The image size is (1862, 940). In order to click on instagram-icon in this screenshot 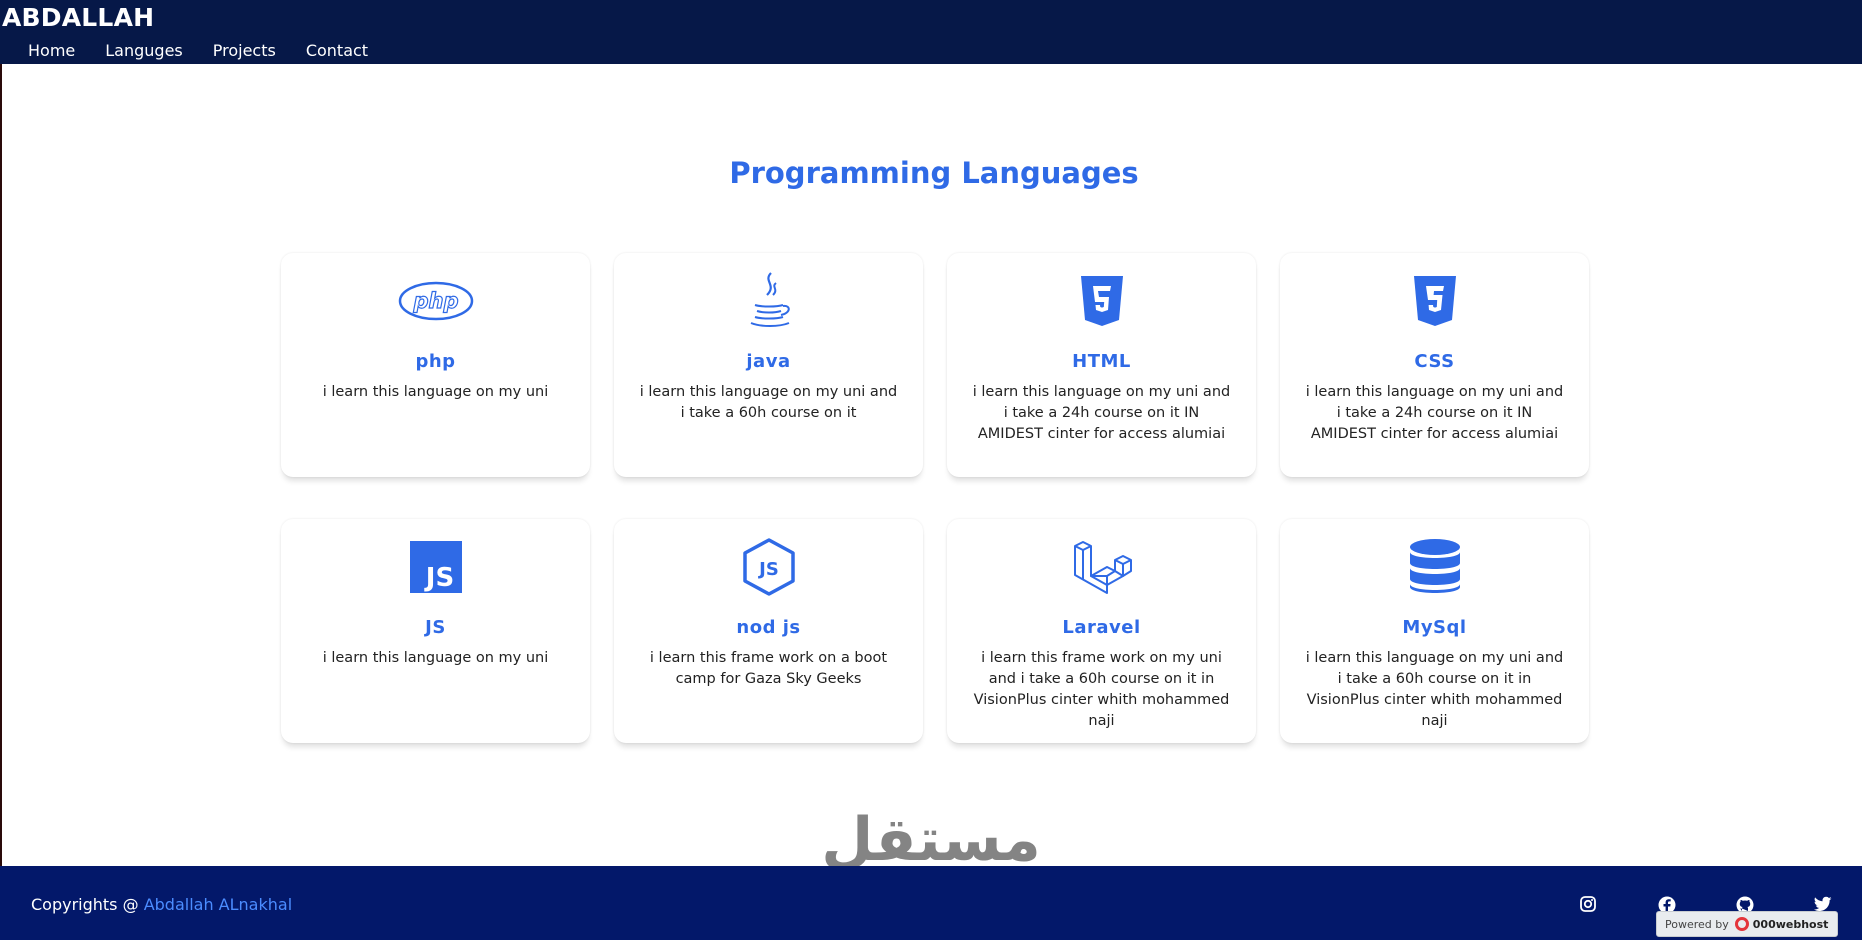, I will do `click(1590, 906)`.